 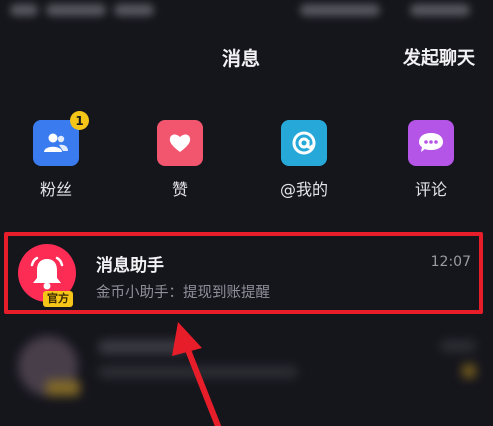 What do you see at coordinates (130, 266) in the screenshot?
I see `message-sender-name: 消息助手` at bounding box center [130, 266].